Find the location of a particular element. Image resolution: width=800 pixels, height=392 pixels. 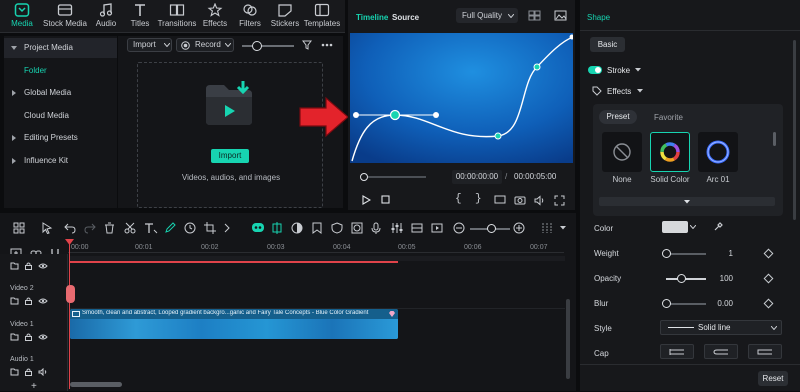

snapshot-image-icon is located at coordinates (560, 15).